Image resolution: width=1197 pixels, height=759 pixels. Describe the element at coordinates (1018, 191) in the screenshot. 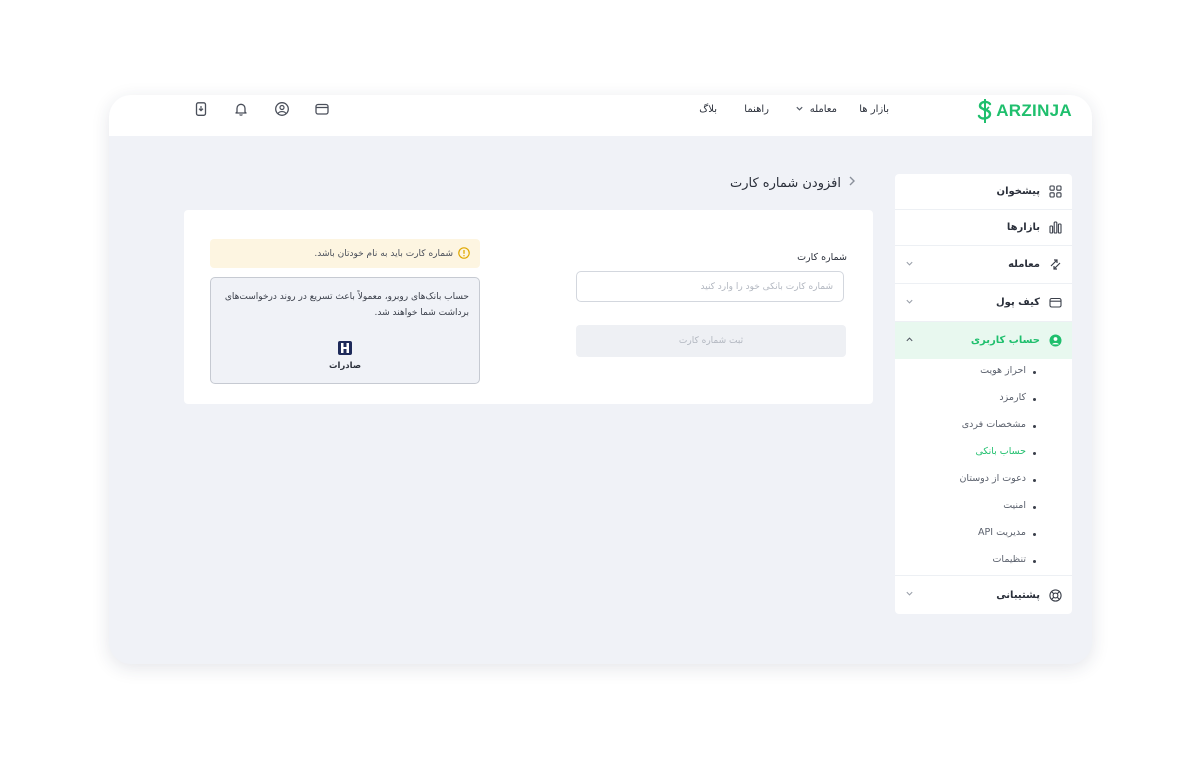

I see `sidebar-item-label: پیشخوان` at that location.